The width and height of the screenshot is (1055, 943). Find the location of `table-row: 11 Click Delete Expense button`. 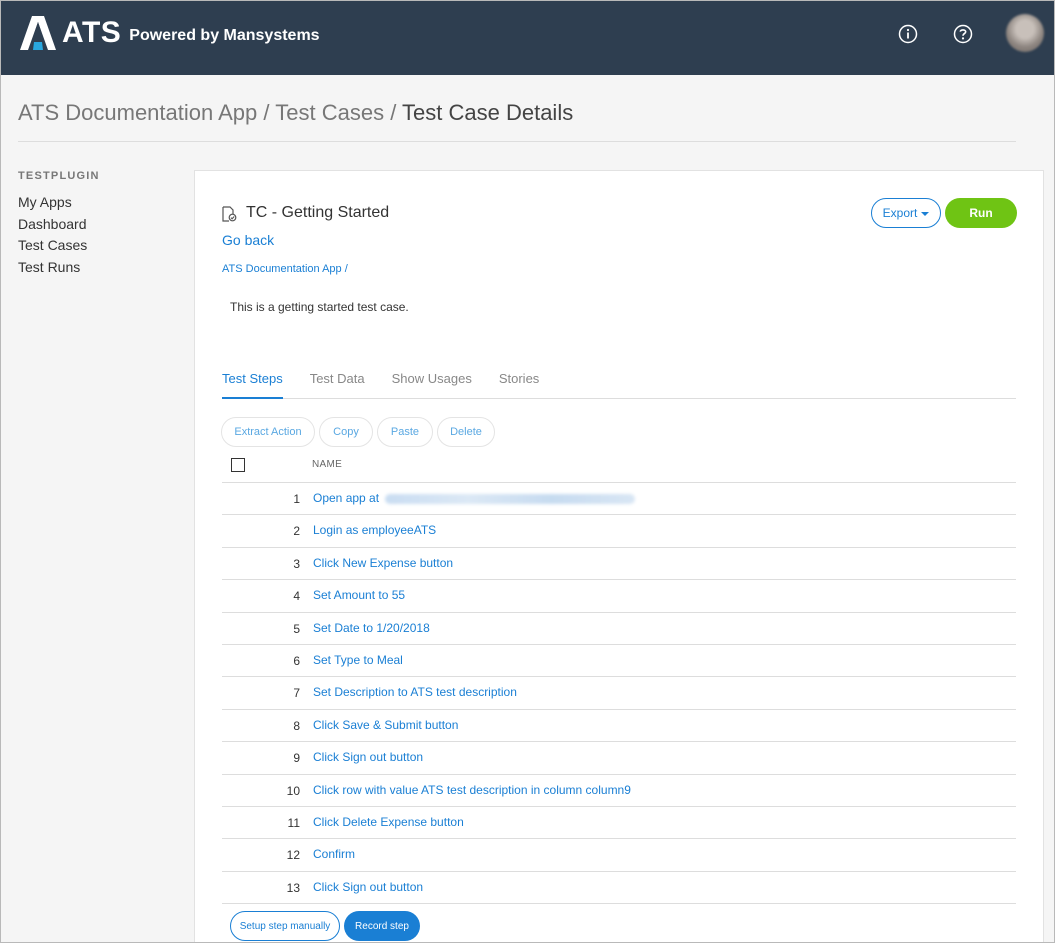

table-row: 11 Click Delete Expense button is located at coordinates (619, 823).